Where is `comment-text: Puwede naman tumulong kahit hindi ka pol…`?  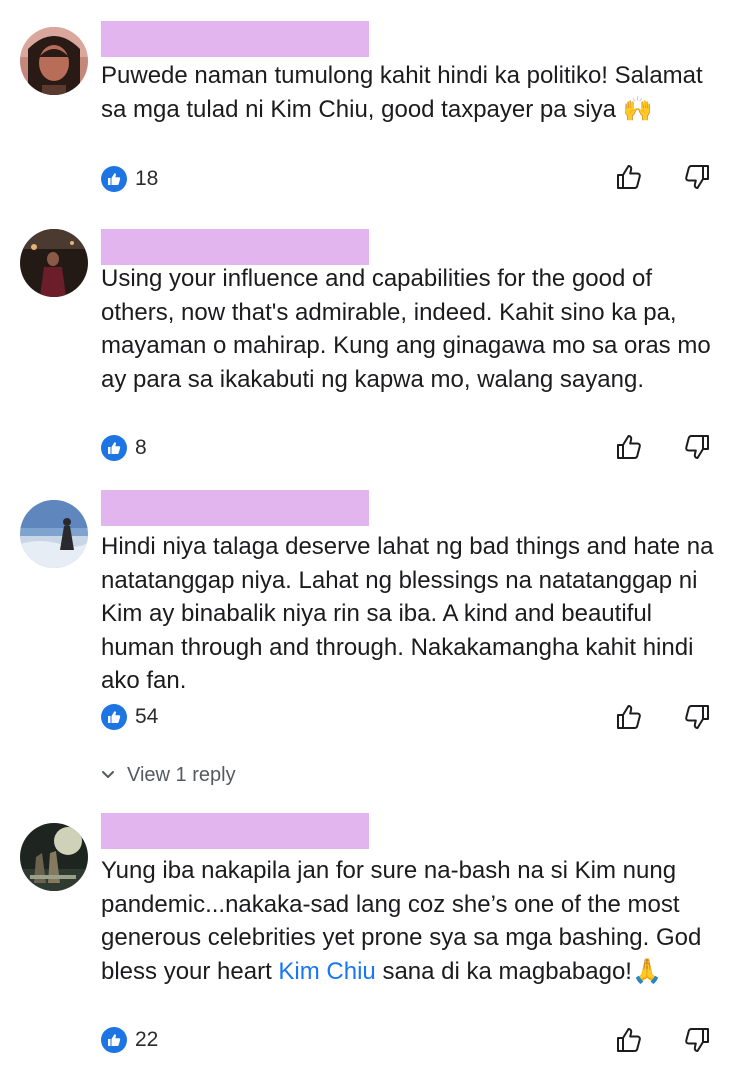
comment-text: Puwede naman tumulong kahit hindi ka pol… is located at coordinates (411, 92).